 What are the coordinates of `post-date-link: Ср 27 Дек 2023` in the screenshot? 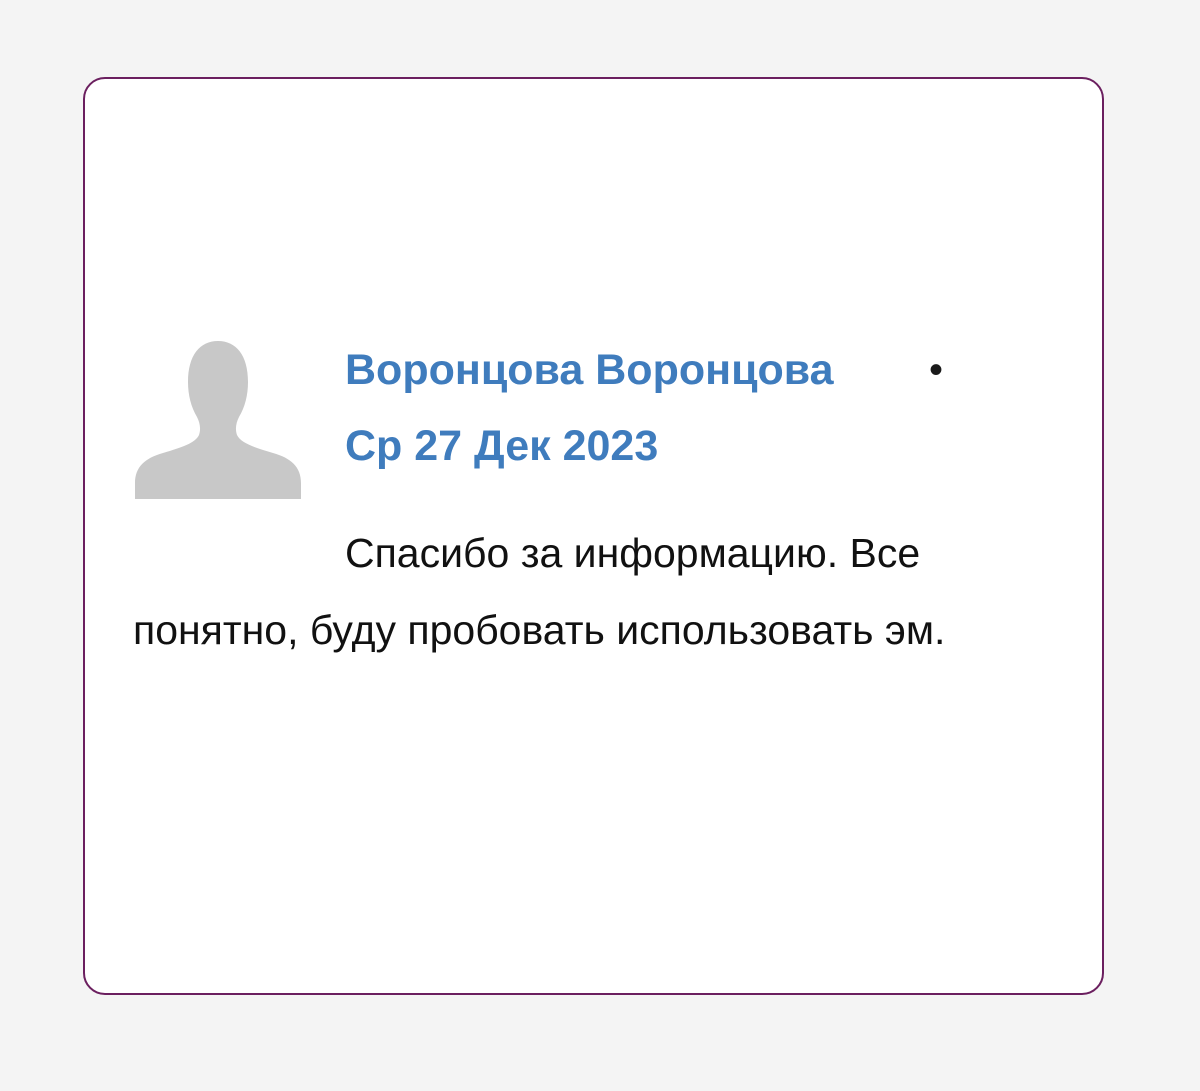 It's located at (501, 446).